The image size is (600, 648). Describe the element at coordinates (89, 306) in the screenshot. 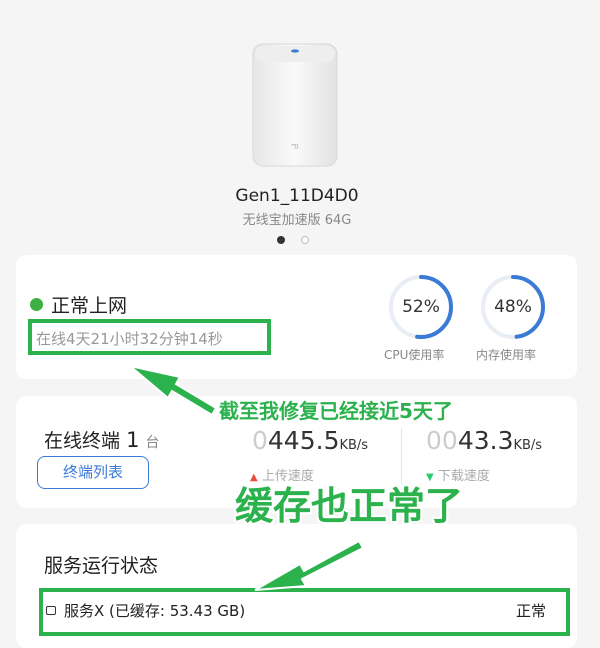

I see `network-status-text: 正常上网` at that location.